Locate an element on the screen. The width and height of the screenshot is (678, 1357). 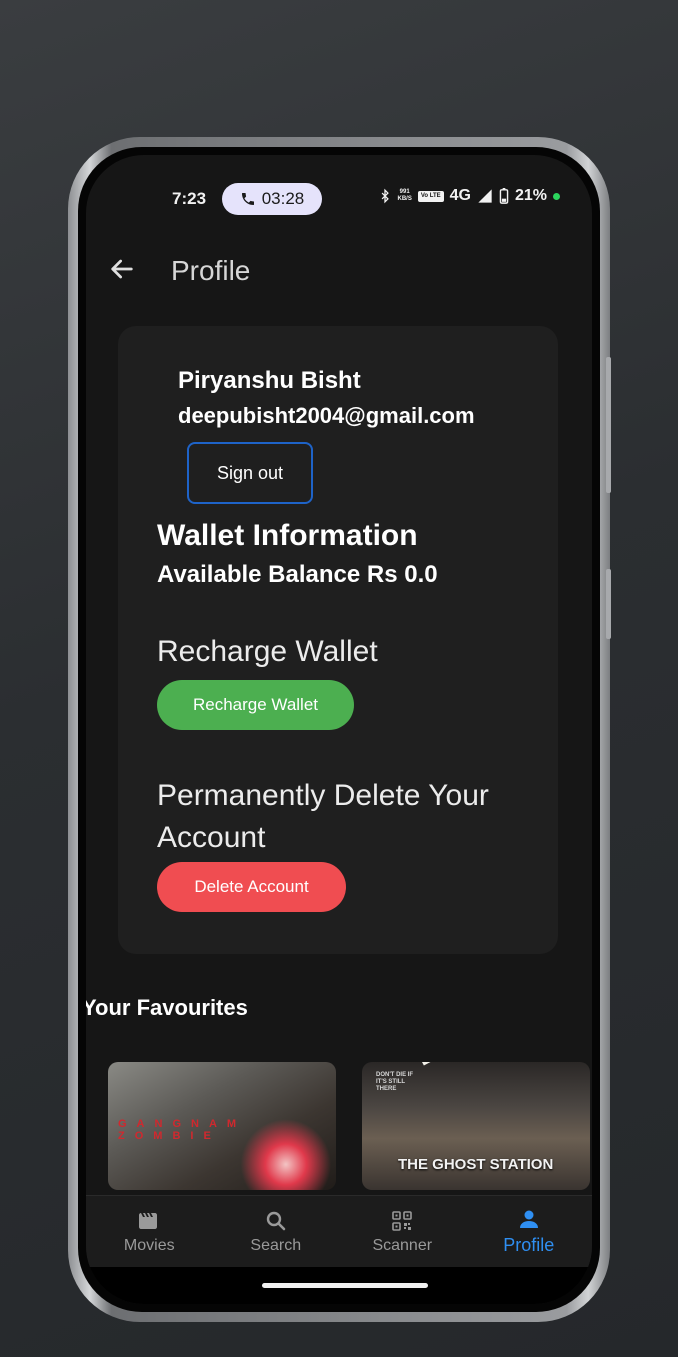
data-speed: 991 KB/S is located at coordinates (405, 196).